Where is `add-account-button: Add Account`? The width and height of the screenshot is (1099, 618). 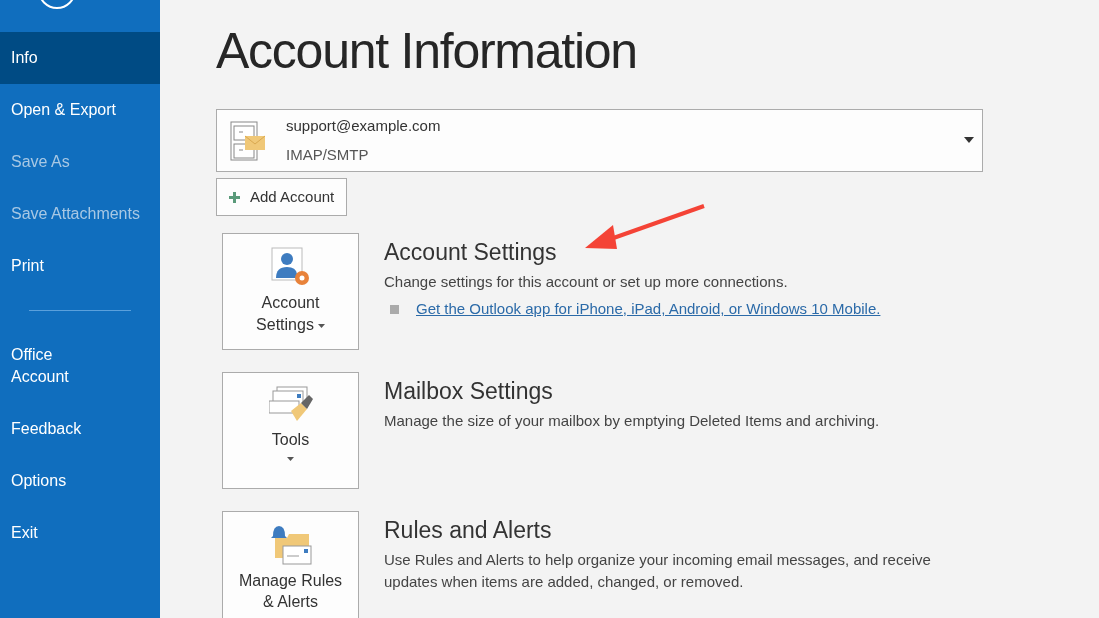 add-account-button: Add Account is located at coordinates (282, 197).